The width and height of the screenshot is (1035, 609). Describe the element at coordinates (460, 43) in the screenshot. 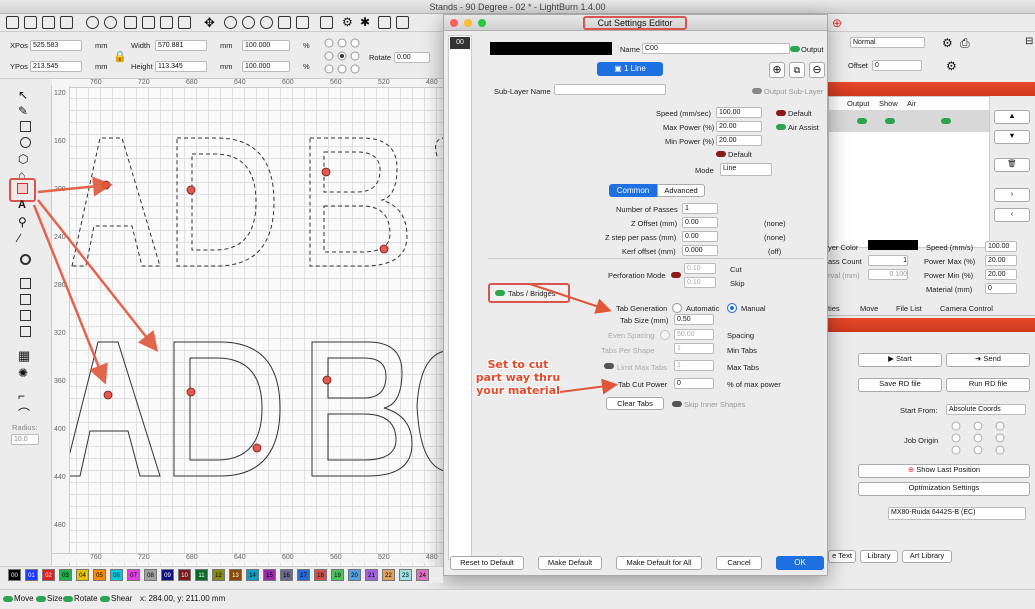

I see `layer-tab: 00` at that location.